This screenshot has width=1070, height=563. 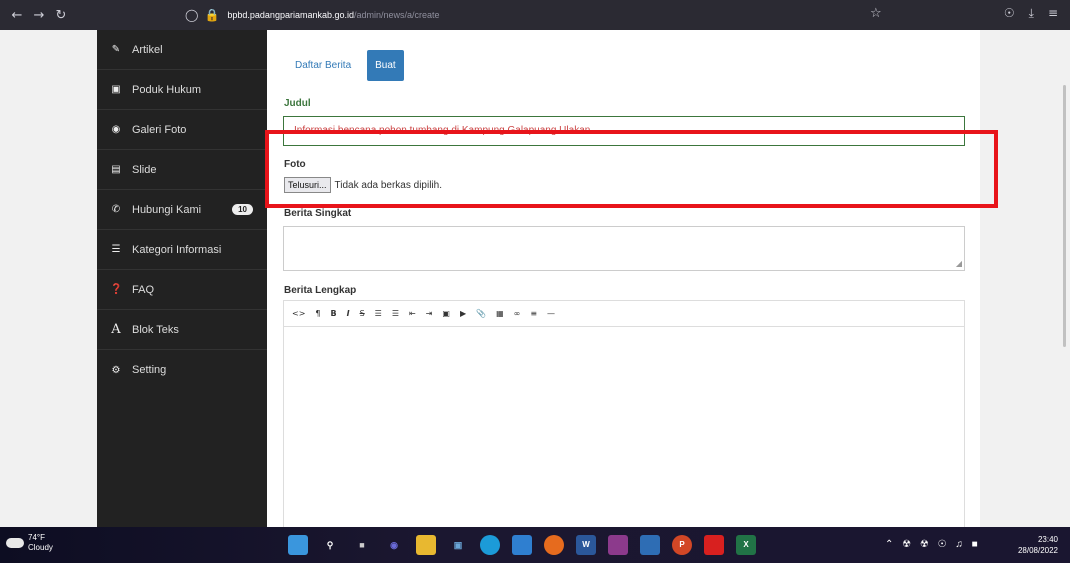 I want to click on sidebar-item-kategori-informasi: ☰ Kategori Informasi, so click(x=182, y=250).